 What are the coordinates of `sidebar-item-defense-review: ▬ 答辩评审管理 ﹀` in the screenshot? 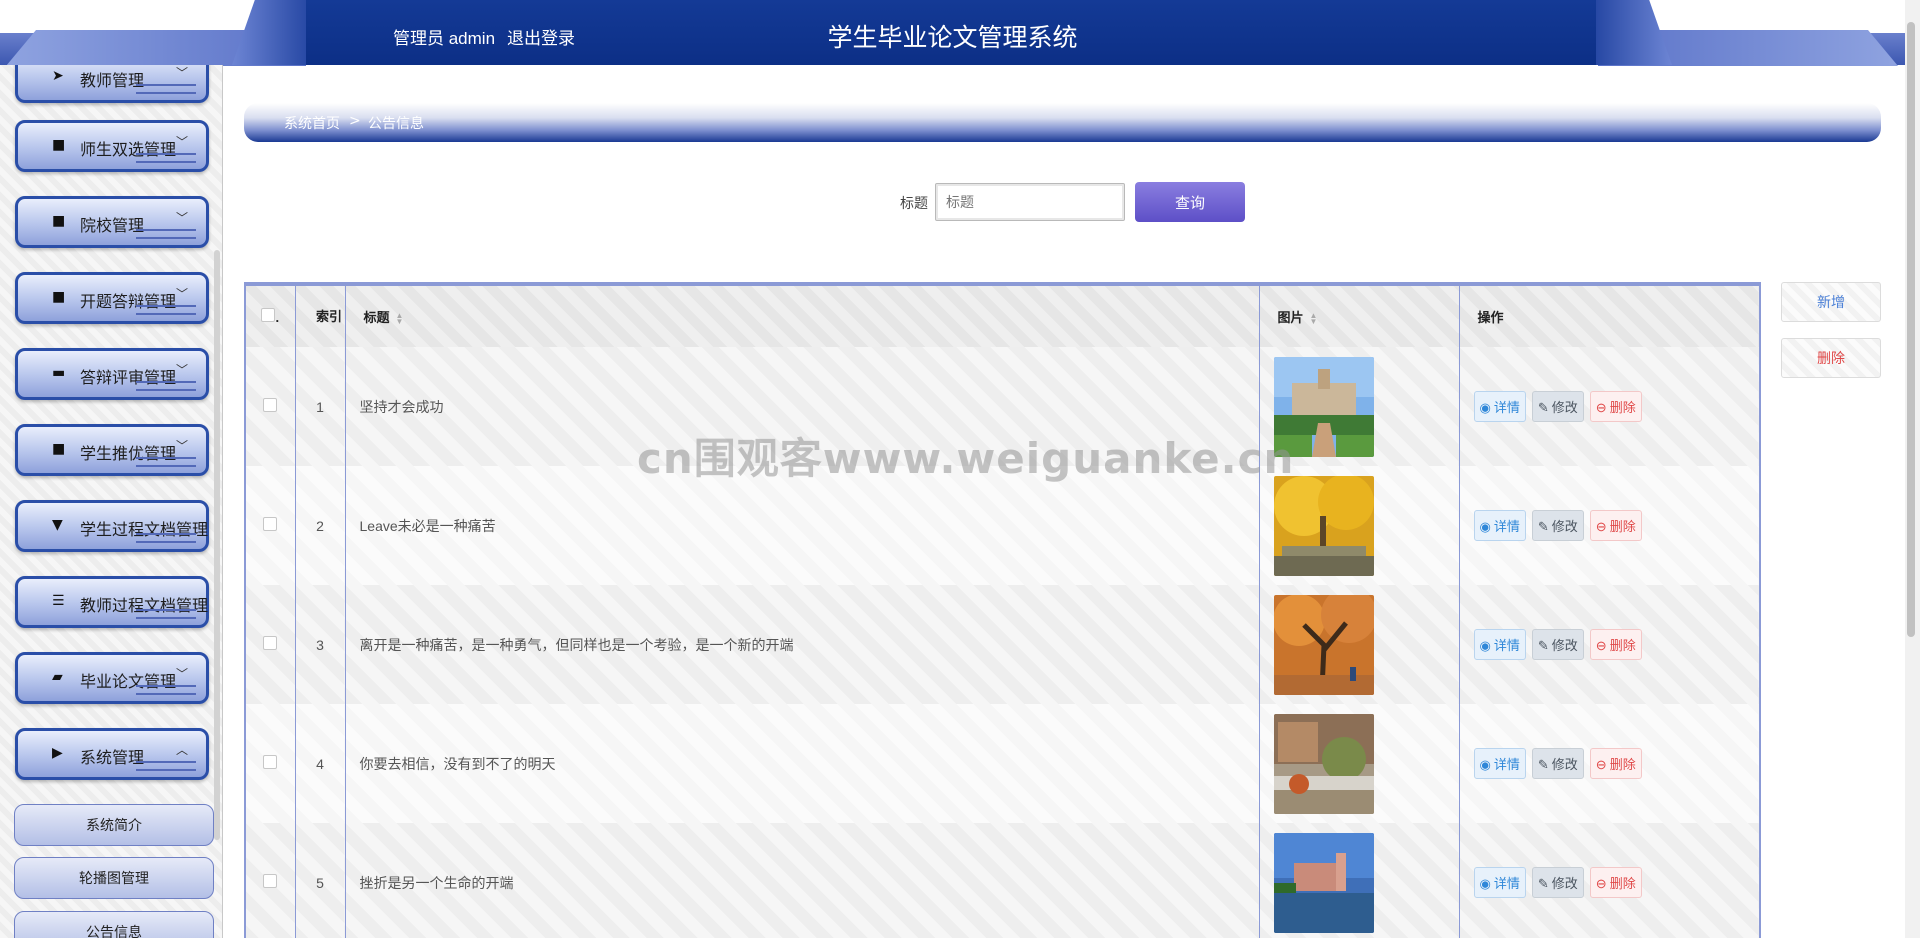 It's located at (112, 374).